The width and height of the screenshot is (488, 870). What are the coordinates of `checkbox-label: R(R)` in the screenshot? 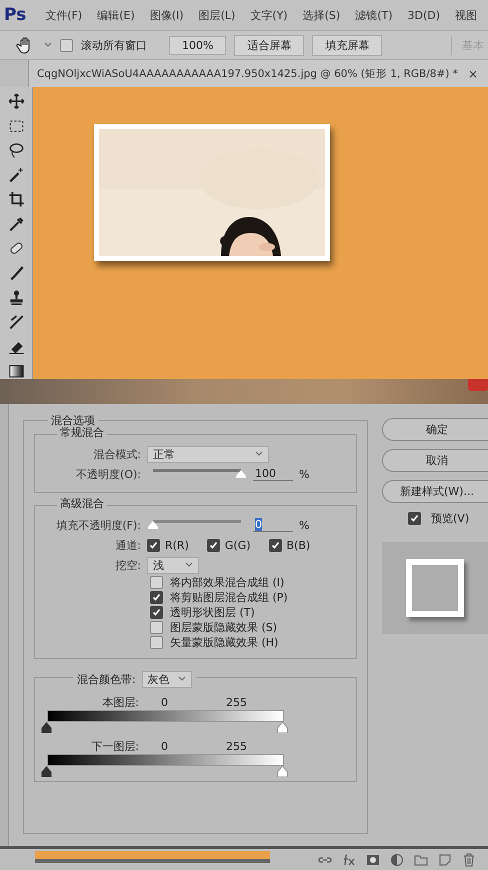 It's located at (177, 545).